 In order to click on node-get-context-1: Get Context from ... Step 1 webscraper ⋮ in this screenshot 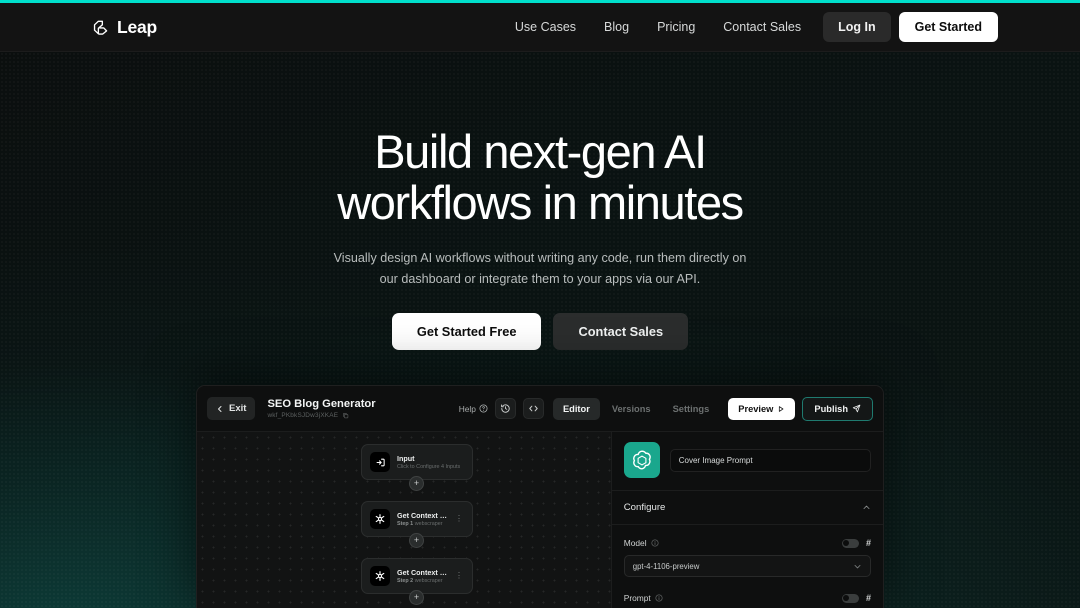, I will do `click(417, 519)`.